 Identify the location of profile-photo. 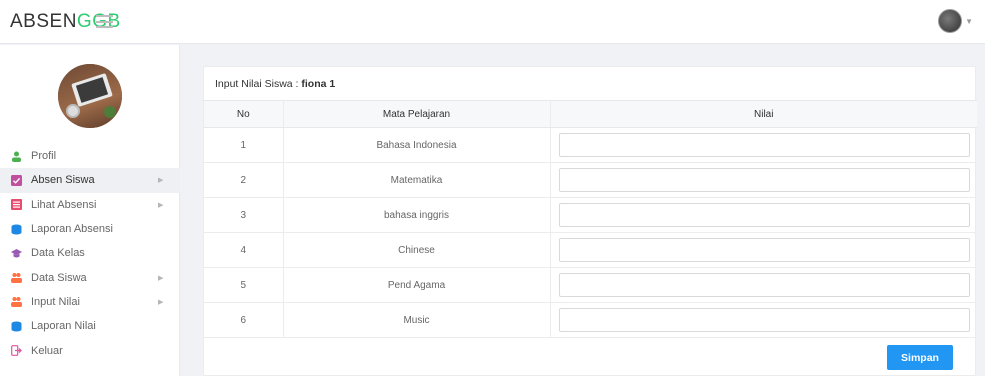
(90, 96).